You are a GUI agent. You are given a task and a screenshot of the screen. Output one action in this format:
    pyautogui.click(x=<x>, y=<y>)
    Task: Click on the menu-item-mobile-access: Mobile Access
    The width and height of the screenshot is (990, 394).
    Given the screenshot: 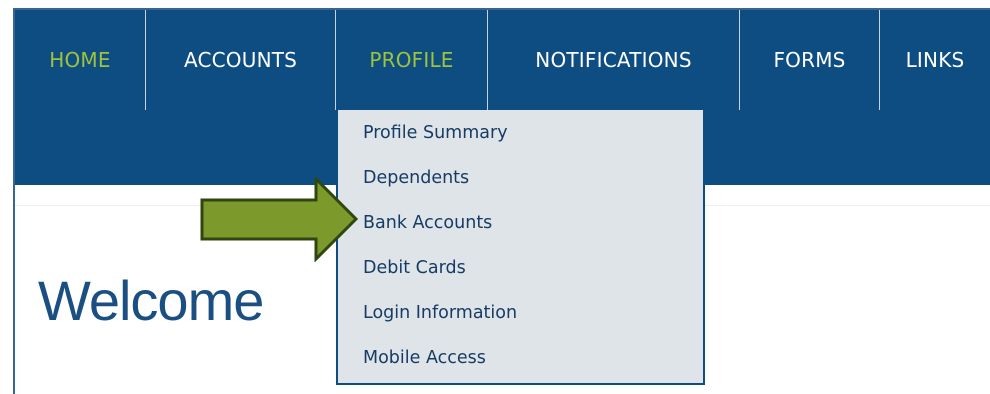 What is the action you would take?
    pyautogui.click(x=520, y=357)
    